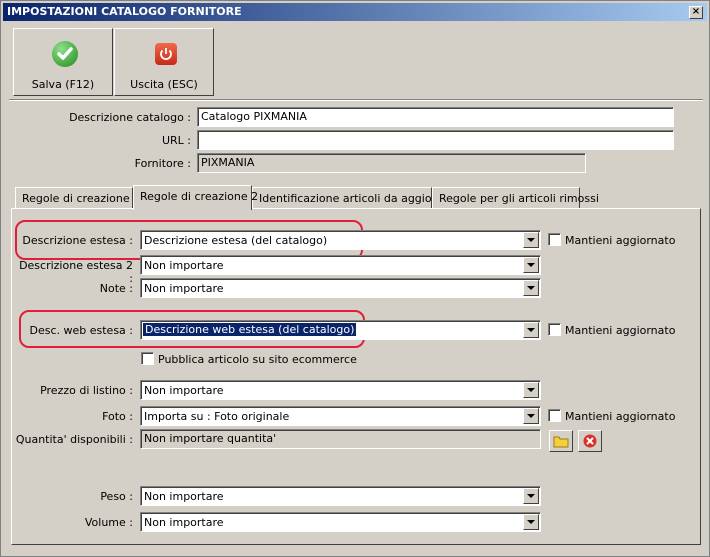 The image size is (710, 557). What do you see at coordinates (554, 329) in the screenshot?
I see `mantieni-checkbox-web` at bounding box center [554, 329].